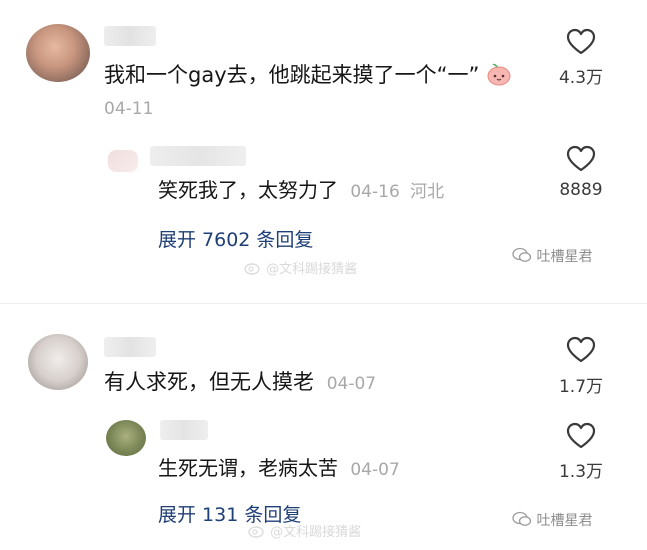 The height and width of the screenshot is (550, 647). What do you see at coordinates (323, 303) in the screenshot?
I see `divider` at bounding box center [323, 303].